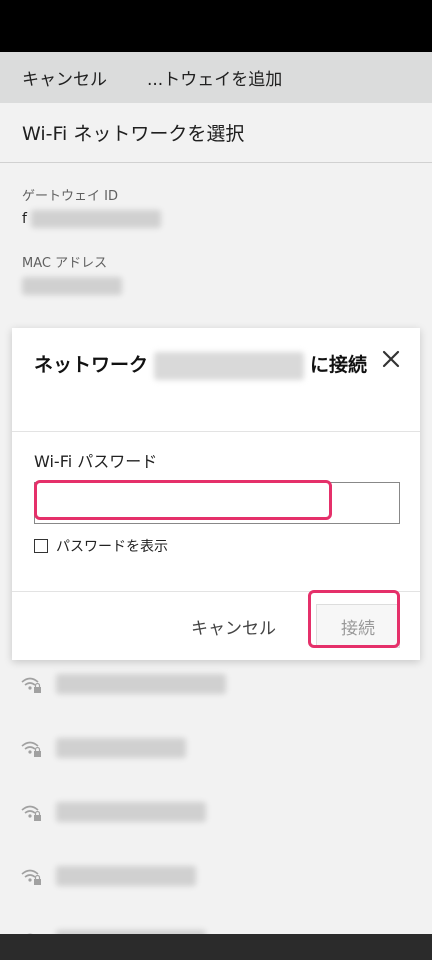  Describe the element at coordinates (339, 365) in the screenshot. I see `dialog-title-suffix: に接続` at that location.